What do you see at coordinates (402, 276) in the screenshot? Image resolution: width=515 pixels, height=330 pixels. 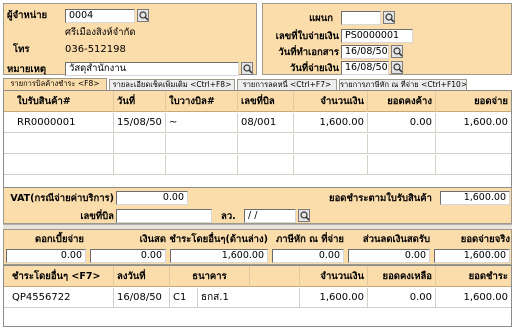 I see `col-remaining: ยอดคงเหลือ` at bounding box center [402, 276].